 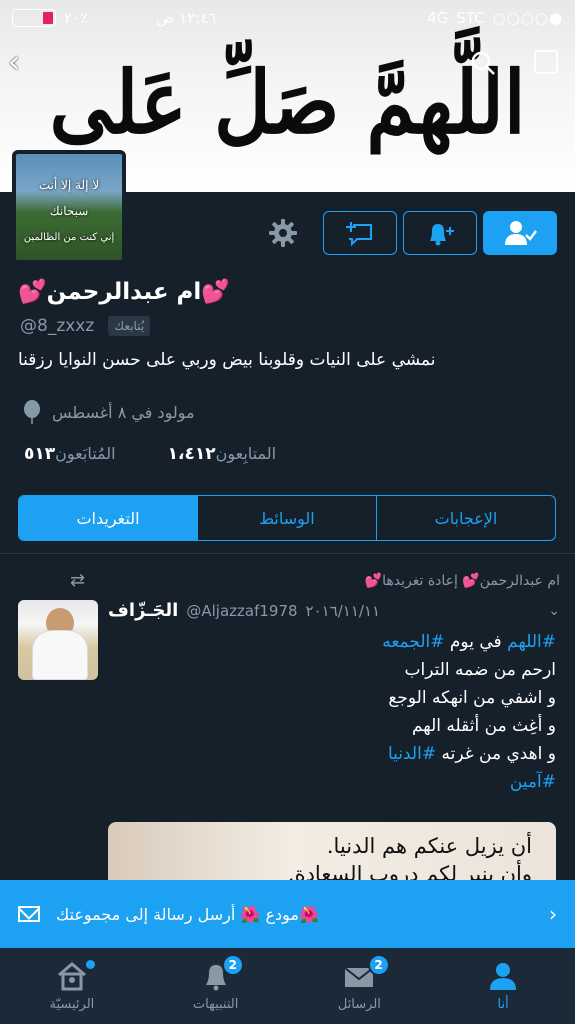 What do you see at coordinates (78, 580) in the screenshot?
I see `retweet-icon: ⇄` at bounding box center [78, 580].